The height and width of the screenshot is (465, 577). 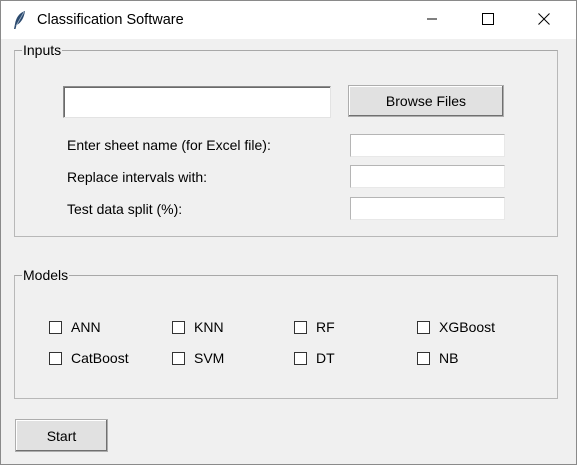 I want to click on feather-icon, so click(x=20, y=20).